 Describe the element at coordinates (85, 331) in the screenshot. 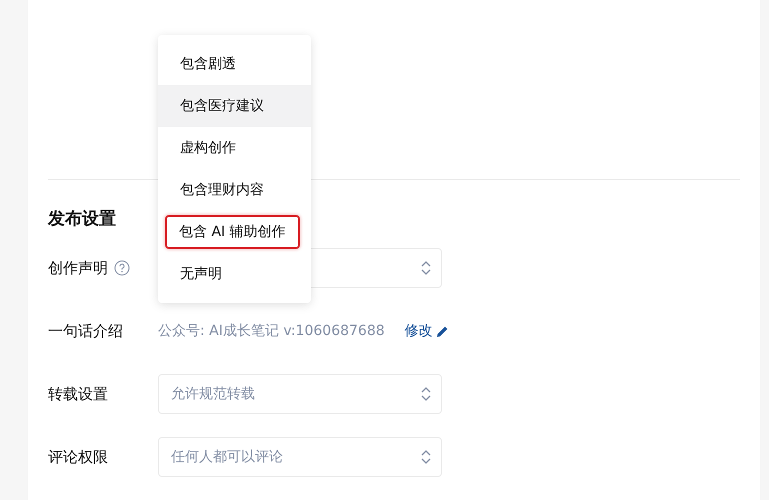

I see `field-label: 一句话介绍` at that location.